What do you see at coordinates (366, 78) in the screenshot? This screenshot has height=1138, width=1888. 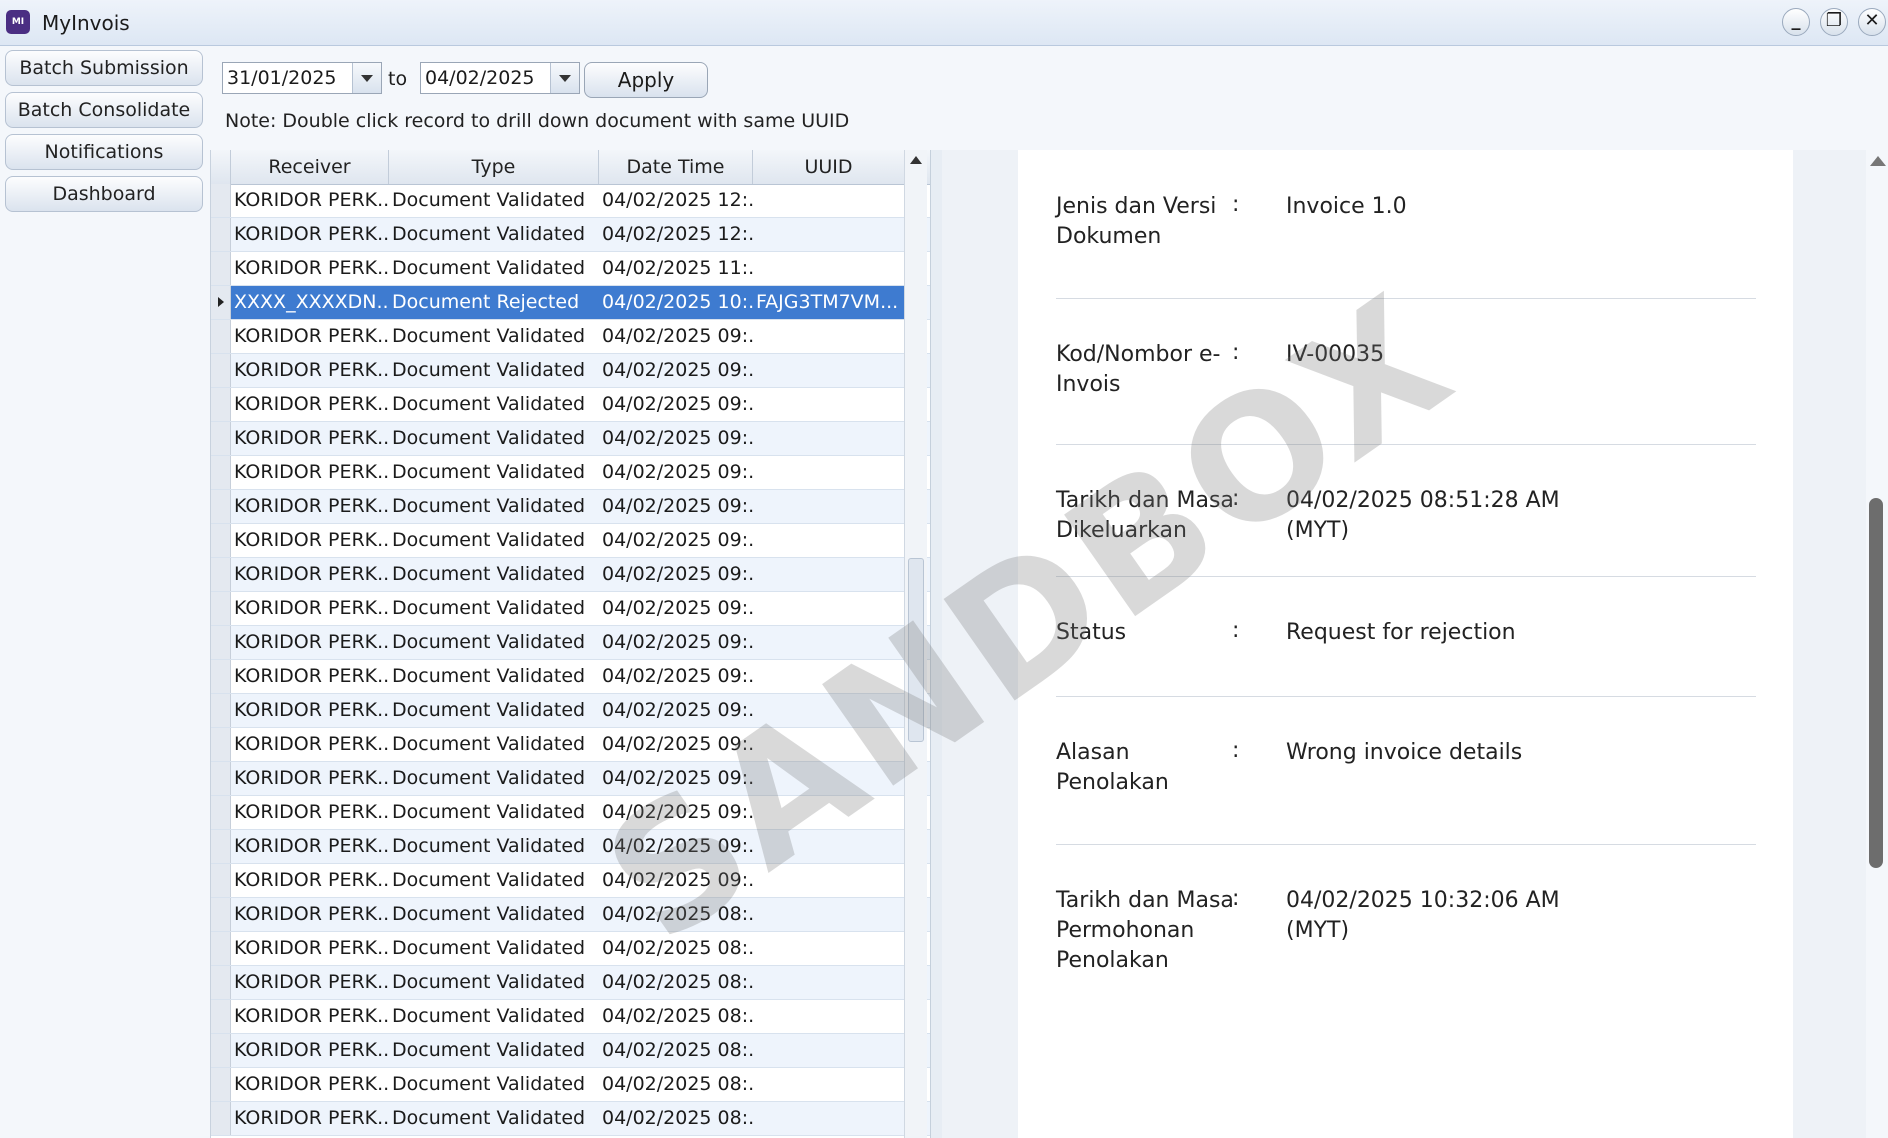 I see `date-from-dropdown-icon` at bounding box center [366, 78].